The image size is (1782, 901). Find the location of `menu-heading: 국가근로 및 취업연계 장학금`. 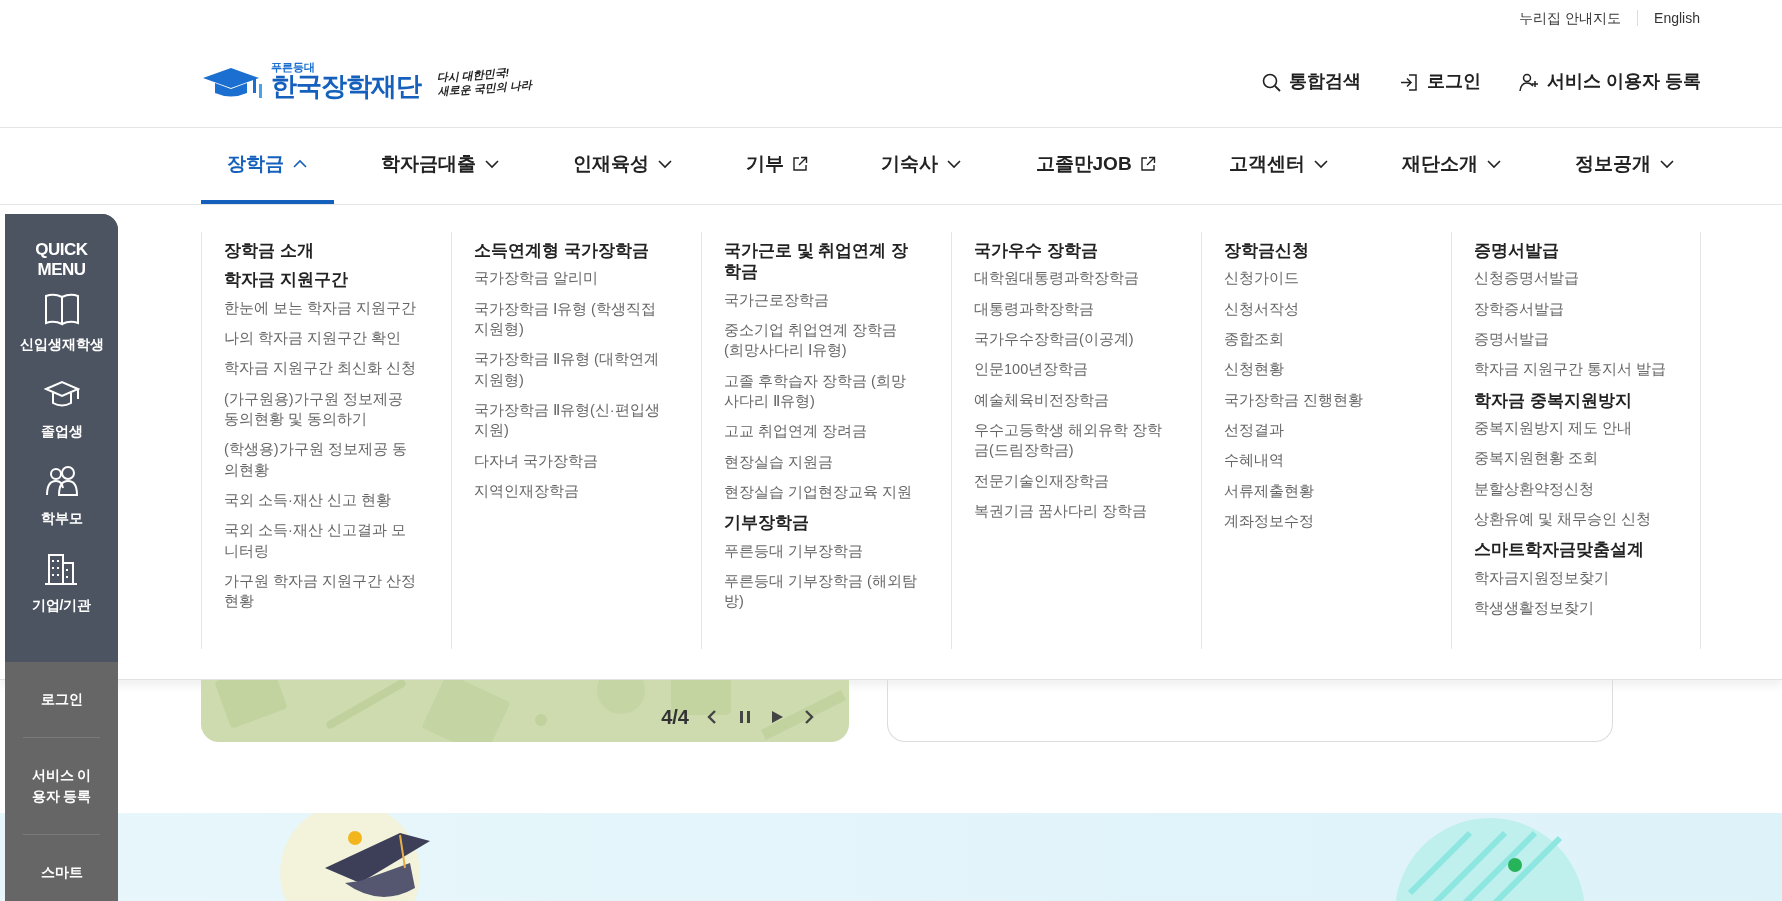

menu-heading: 국가근로 및 취업연계 장학금 is located at coordinates (819, 261).